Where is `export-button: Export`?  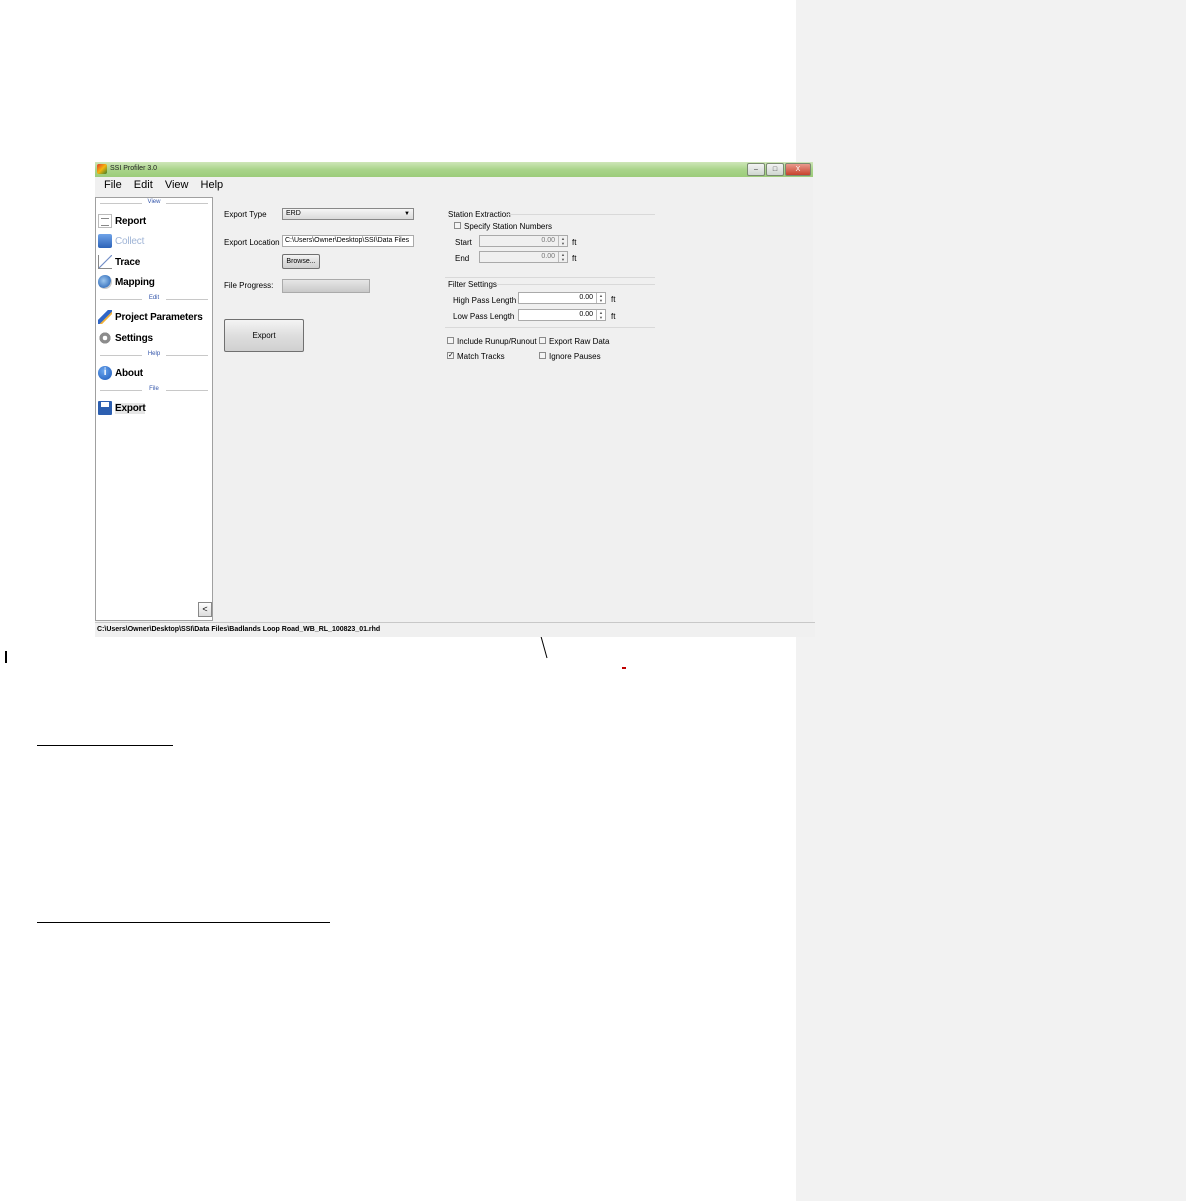 export-button: Export is located at coordinates (264, 335).